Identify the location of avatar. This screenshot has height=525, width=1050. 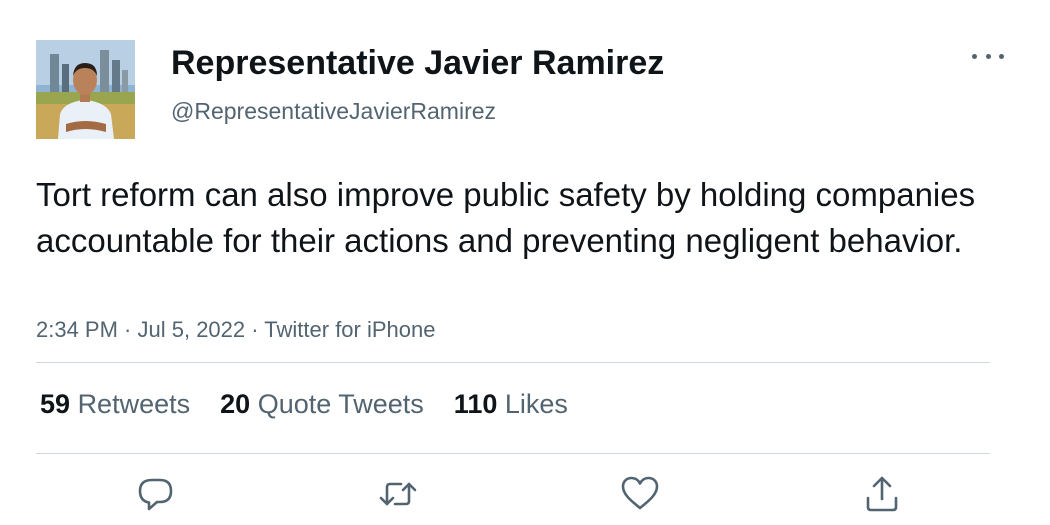
(85, 89).